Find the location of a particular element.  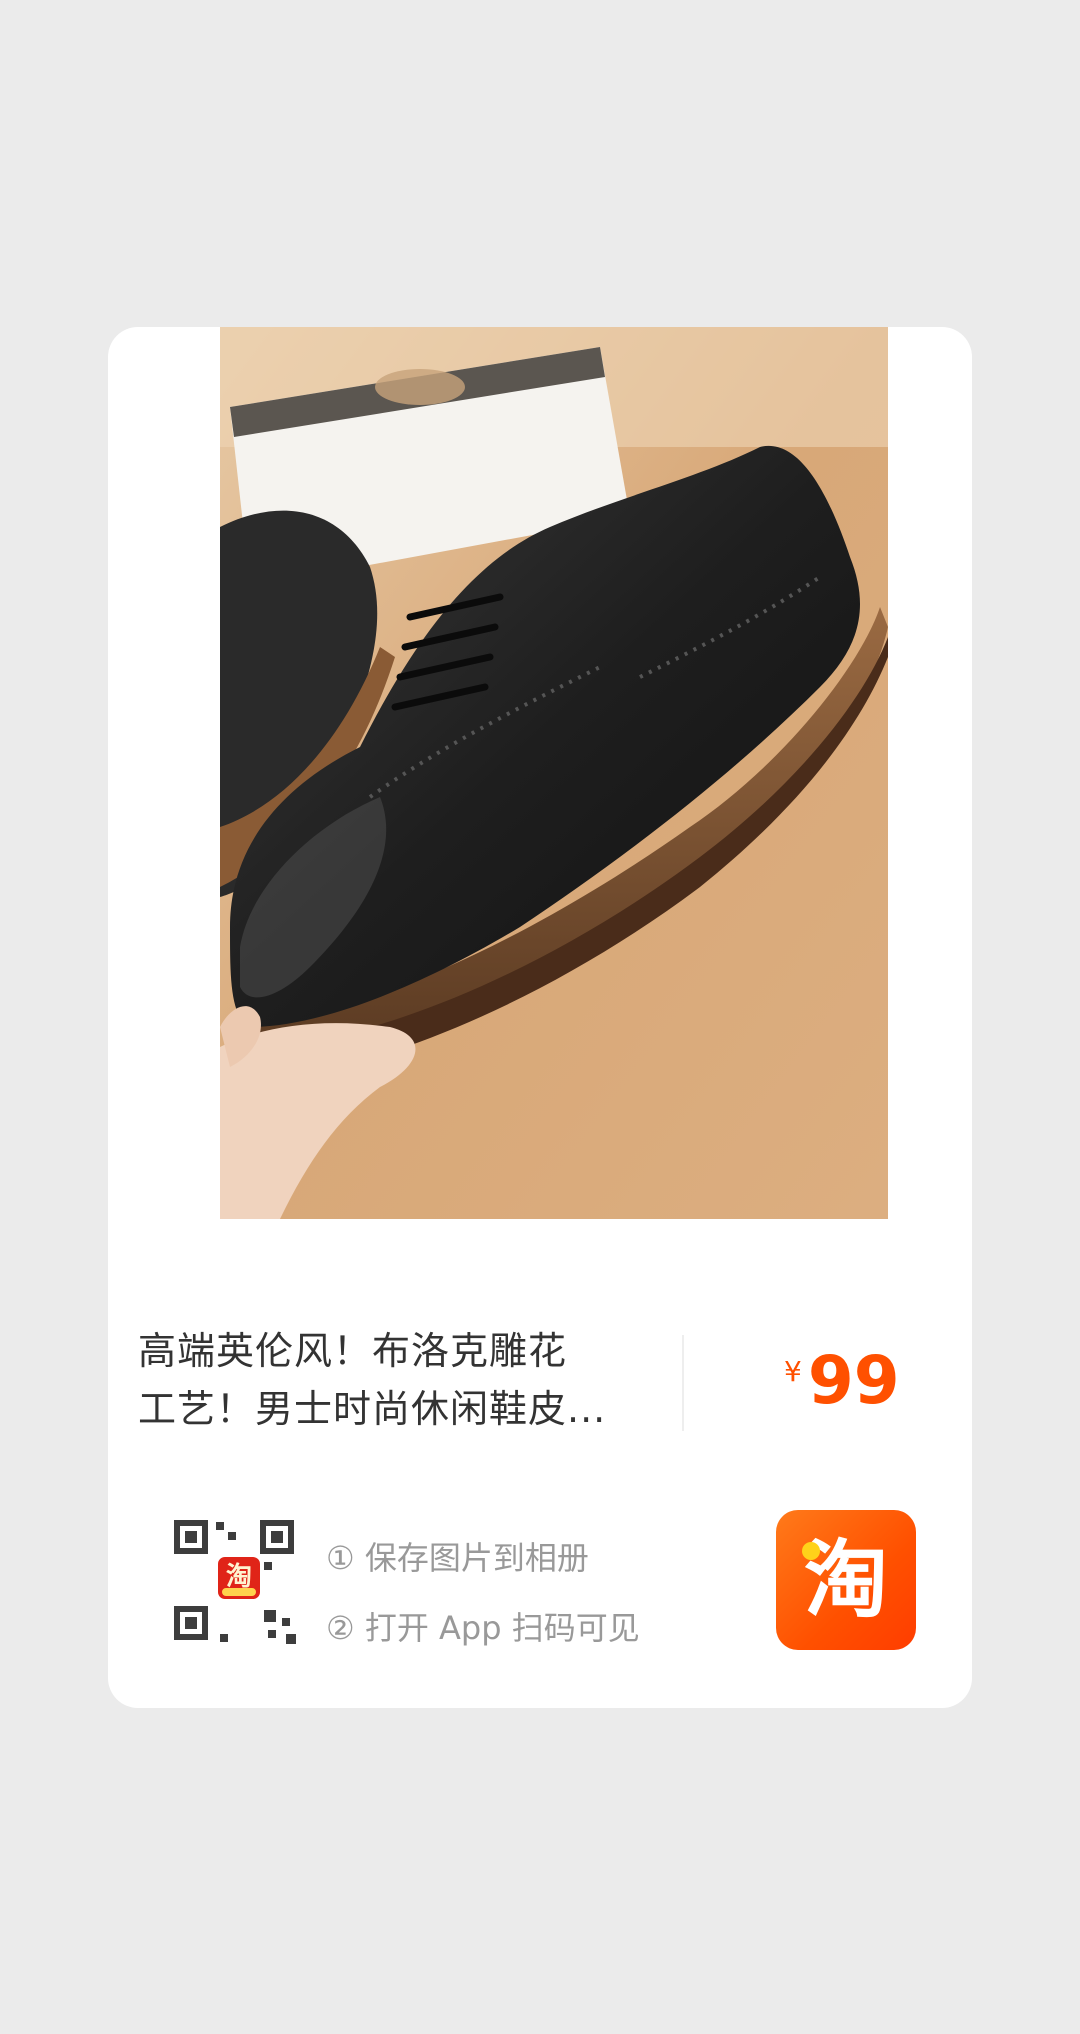

title-price-divider is located at coordinates (683, 1383).